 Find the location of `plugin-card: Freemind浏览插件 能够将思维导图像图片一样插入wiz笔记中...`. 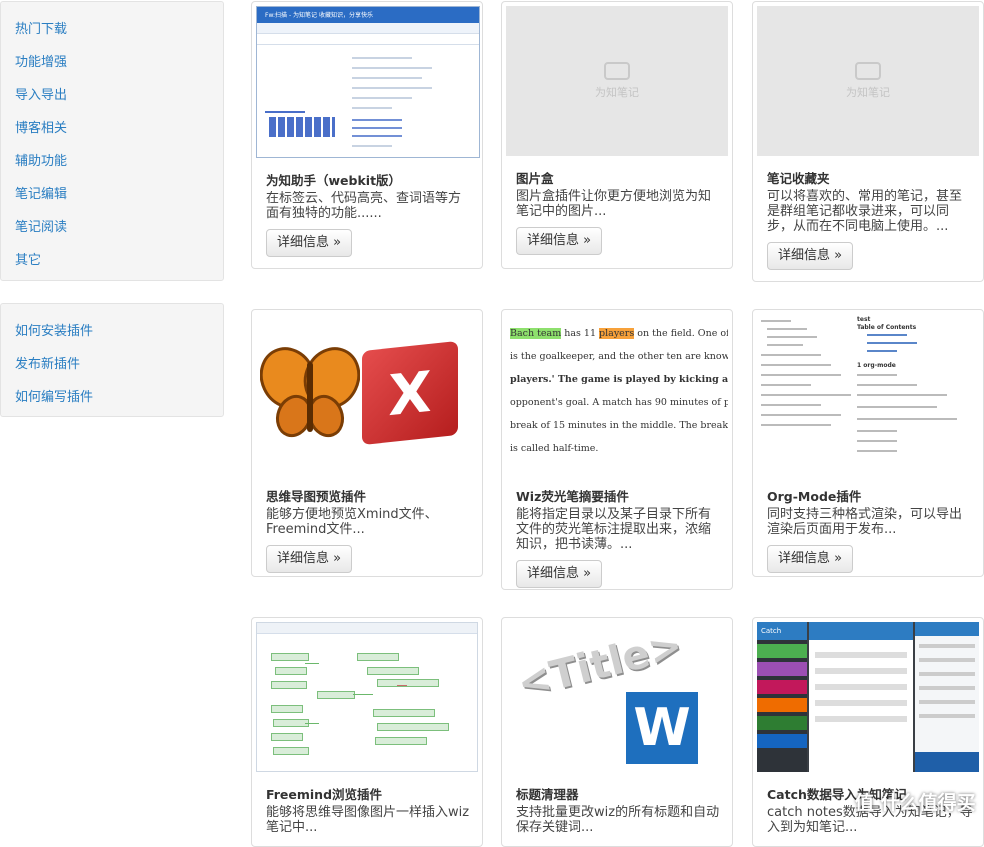

plugin-card: Freemind浏览插件 能够将思维导图像图片一样插入wiz笔记中... is located at coordinates (367, 732).